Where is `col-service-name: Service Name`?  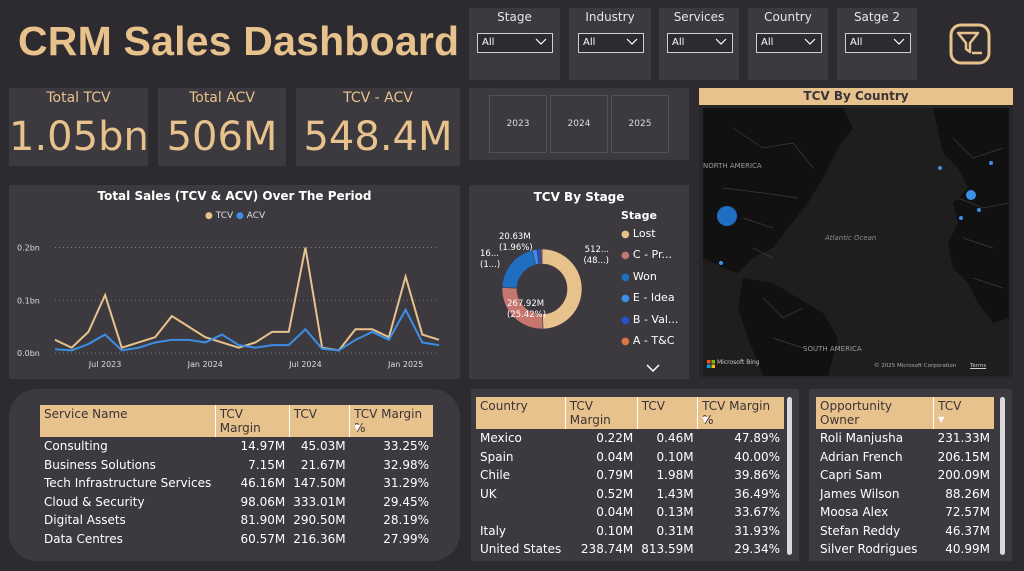 col-service-name: Service Name is located at coordinates (128, 421).